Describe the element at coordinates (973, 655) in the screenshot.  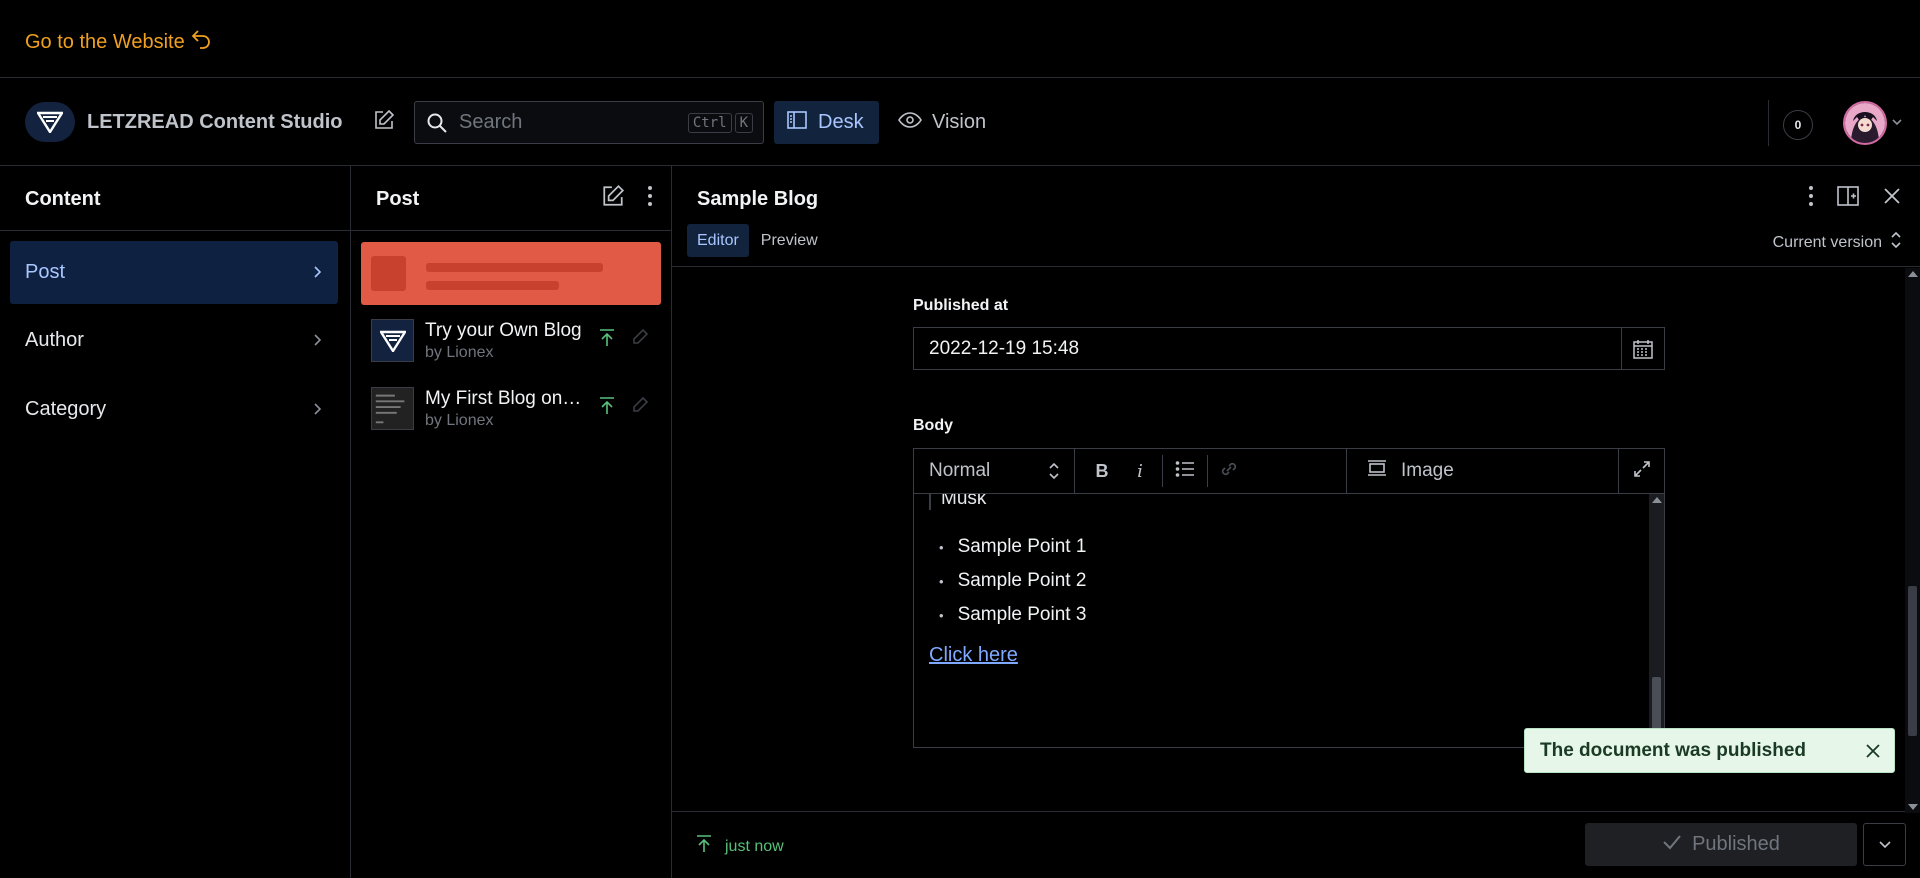
I see `body-link: Click here` at that location.